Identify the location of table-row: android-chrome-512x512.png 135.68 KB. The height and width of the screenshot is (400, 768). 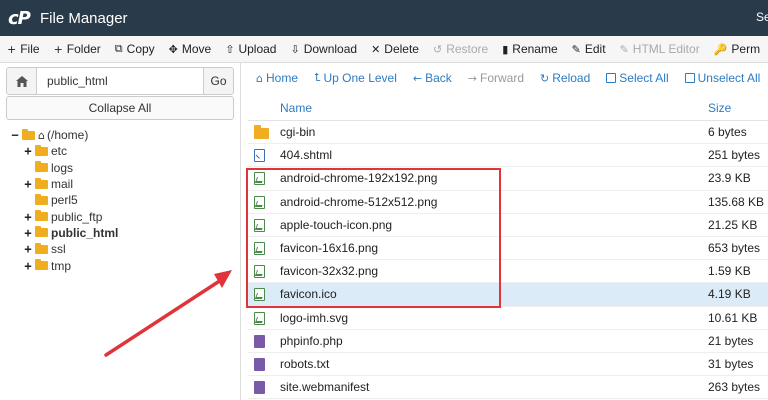
(508, 202).